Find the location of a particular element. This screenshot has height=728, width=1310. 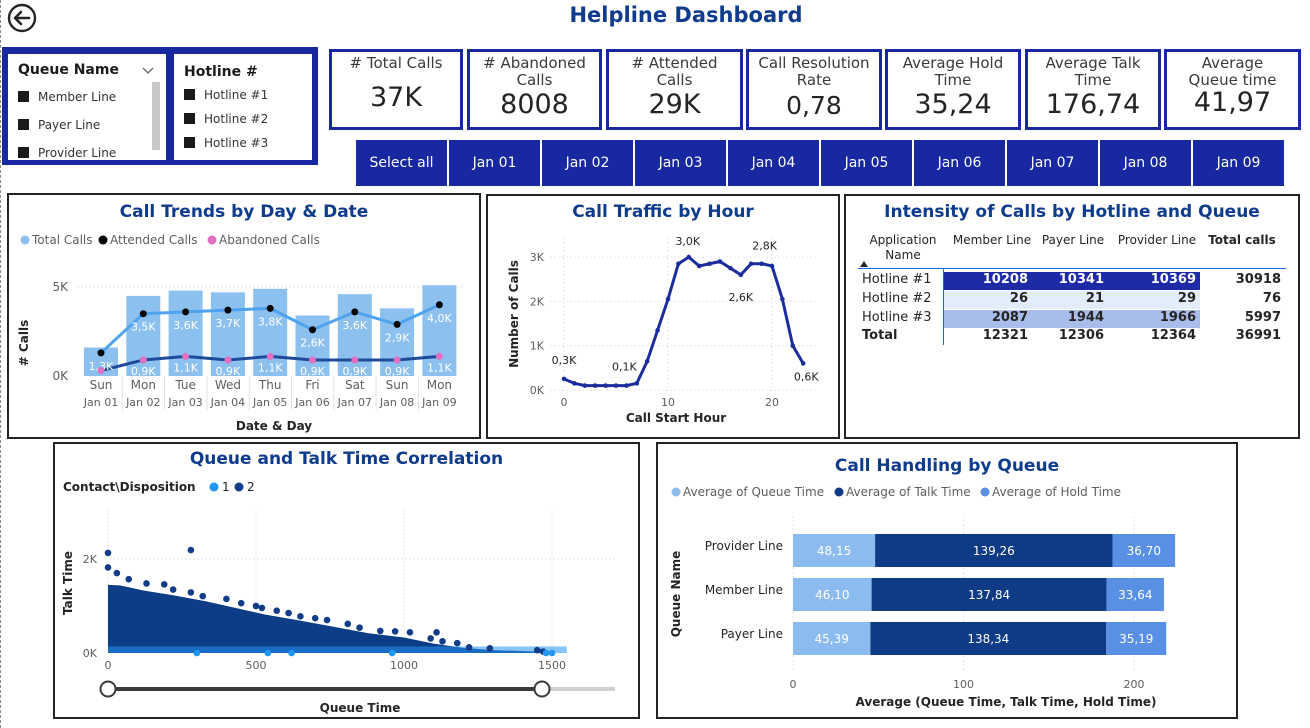

kpi-label: Call Resolution Rate is located at coordinates (814, 71).